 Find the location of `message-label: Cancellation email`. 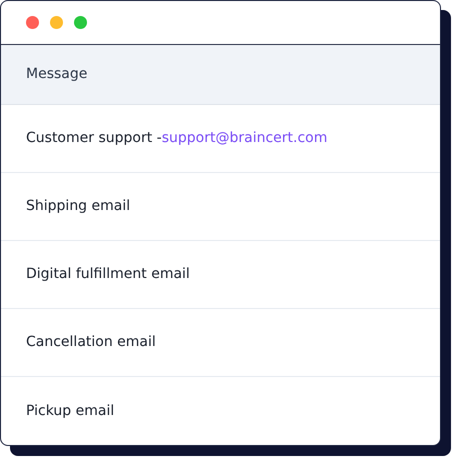

message-label: Cancellation email is located at coordinates (91, 342).